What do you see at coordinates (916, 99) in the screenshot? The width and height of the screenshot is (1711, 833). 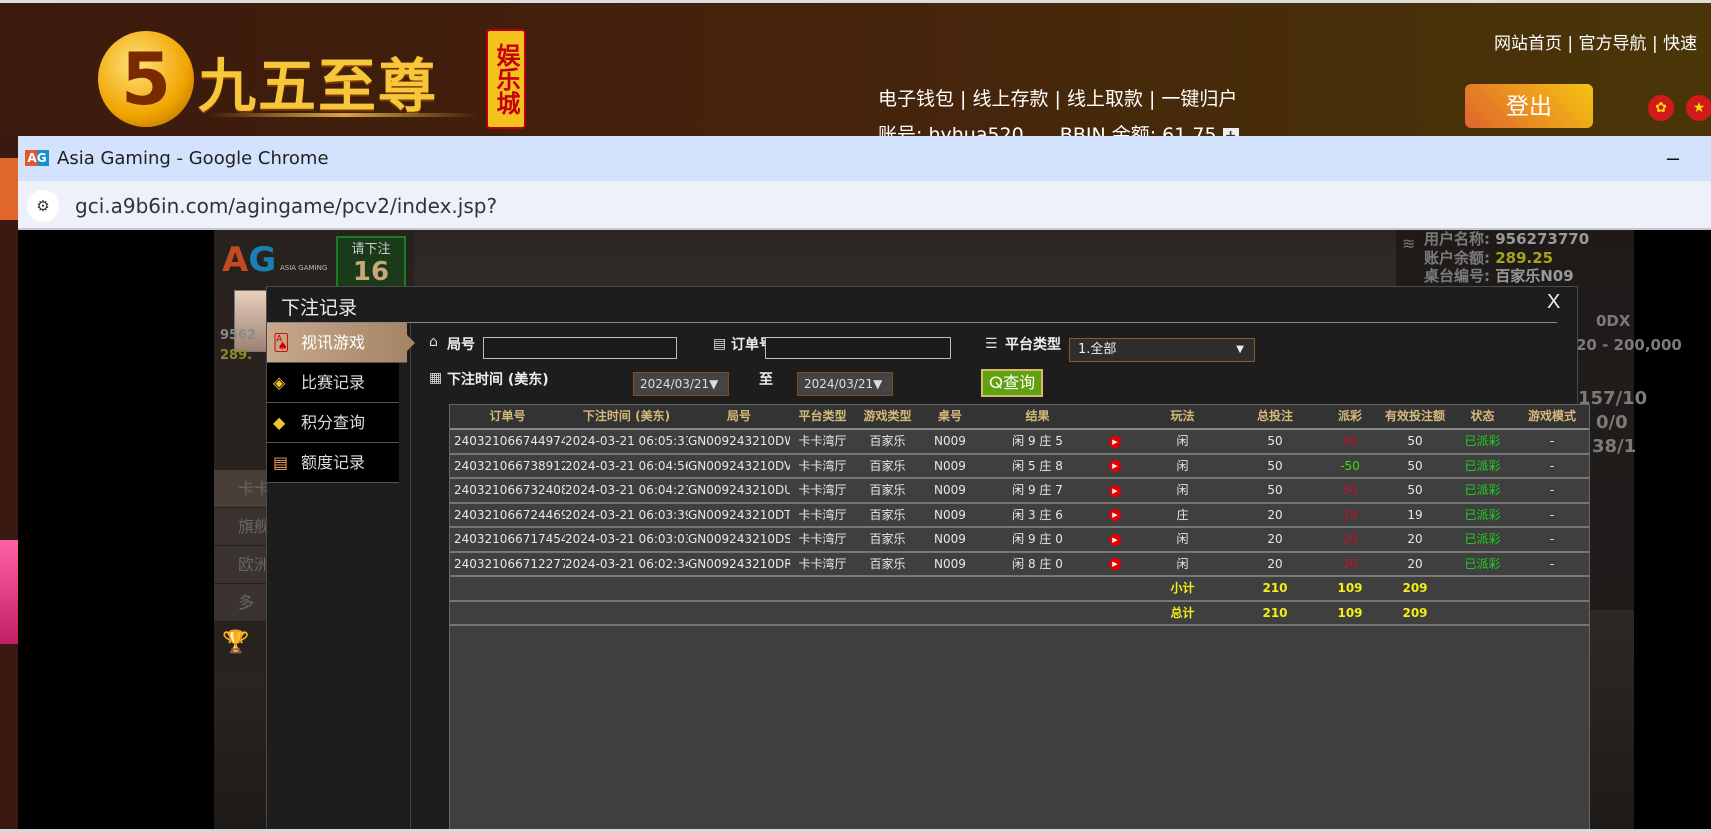 I see `link-wallet: 电子钱包` at bounding box center [916, 99].